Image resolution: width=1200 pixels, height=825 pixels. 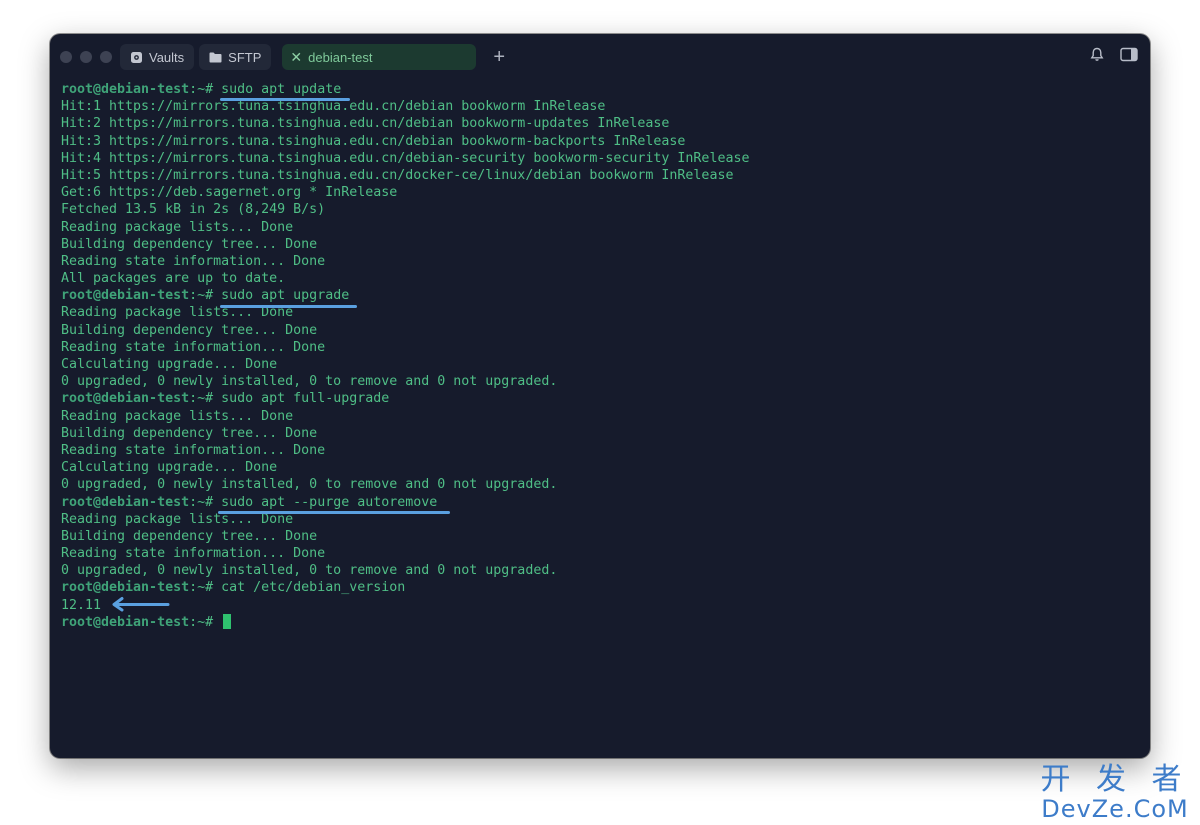 What do you see at coordinates (245, 57) in the screenshot?
I see `tab-sftp-label: SFTP` at bounding box center [245, 57].